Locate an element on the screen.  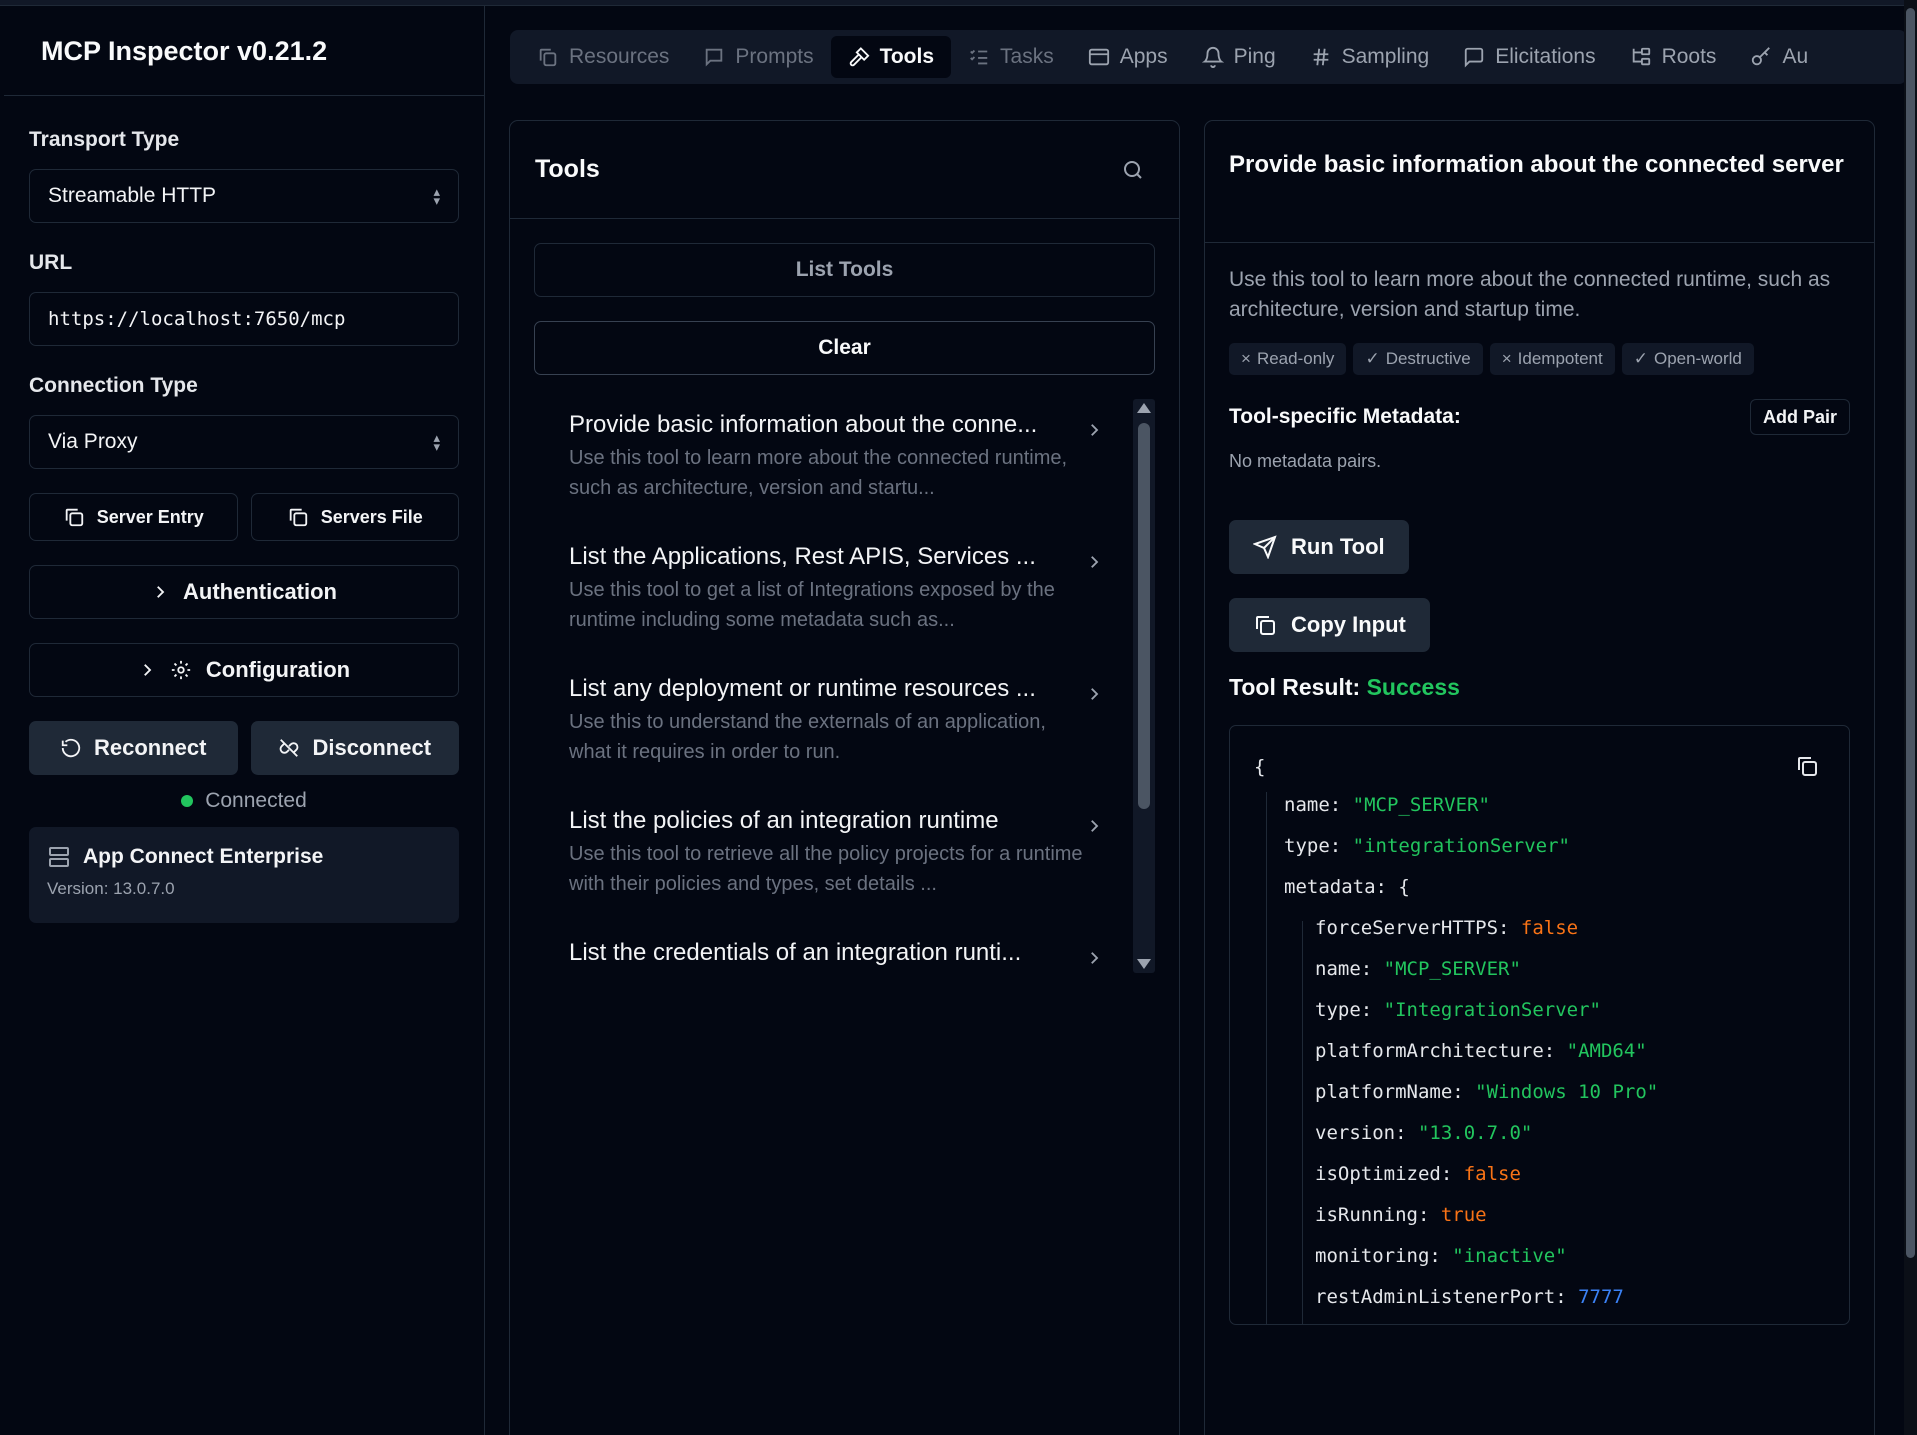
json-line: name: "MCP_SERVER" is located at coordinates (1539, 804).